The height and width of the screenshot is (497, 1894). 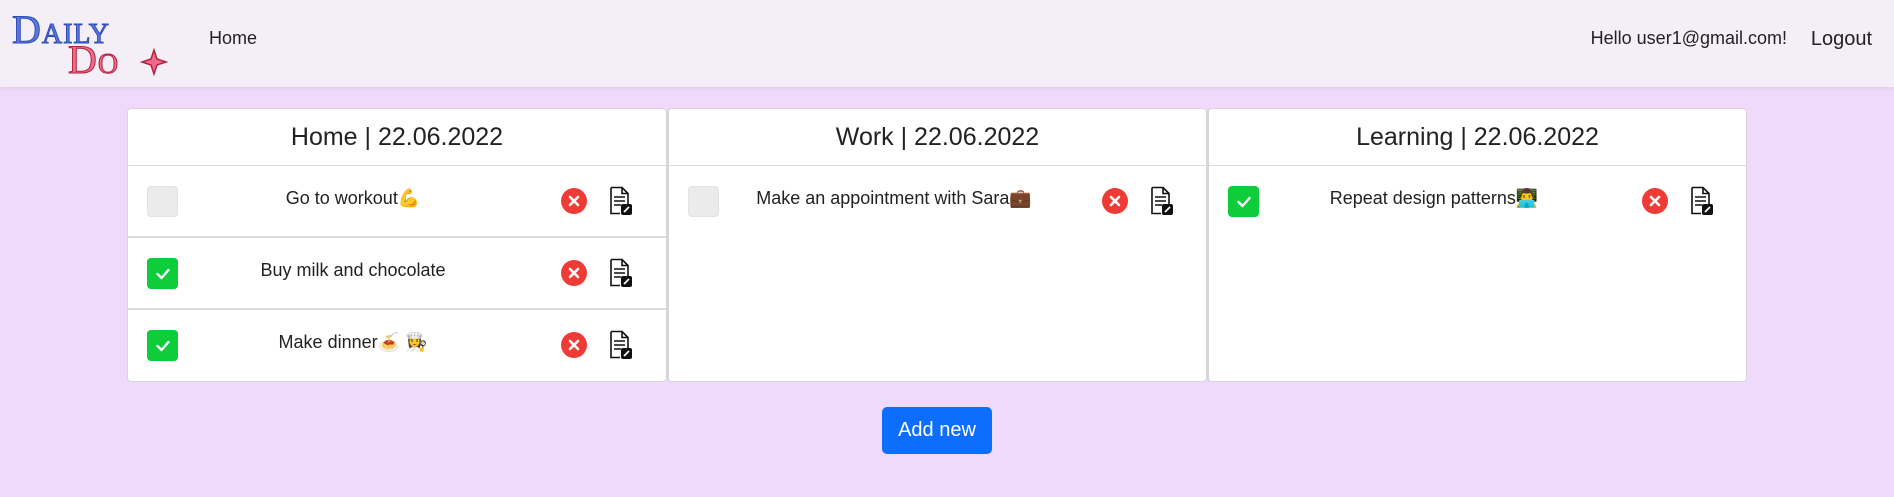 What do you see at coordinates (937, 137) in the screenshot?
I see `column-title: Work | 22.06.2022` at bounding box center [937, 137].